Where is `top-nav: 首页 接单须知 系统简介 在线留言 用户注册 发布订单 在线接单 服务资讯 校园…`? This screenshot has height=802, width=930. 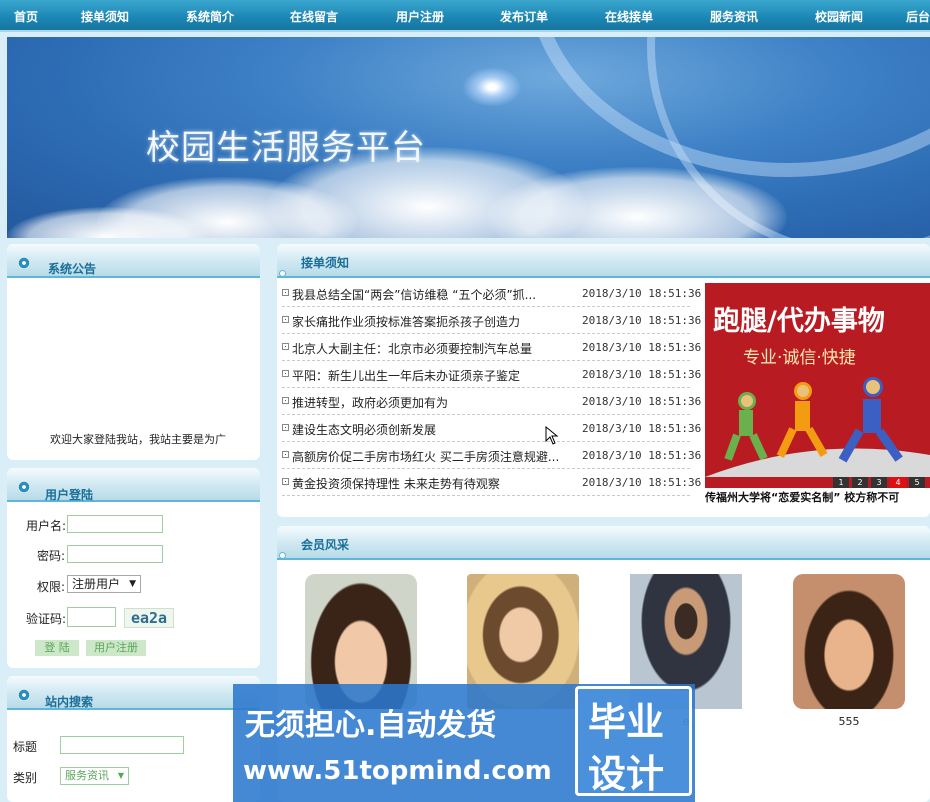
top-nav: 首页 接单须知 系统简介 在线留言 用户注册 发布订单 在线接单 服务资讯 校园… is located at coordinates (465, 16).